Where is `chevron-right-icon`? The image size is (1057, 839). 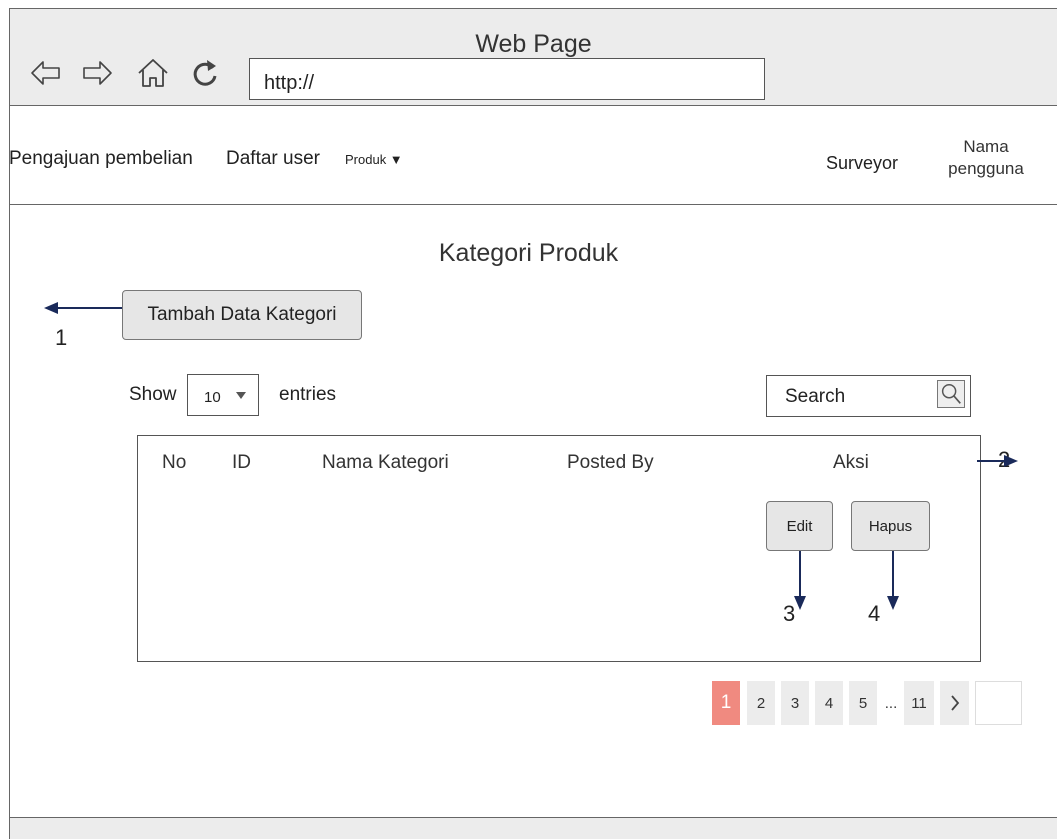
chevron-right-icon is located at coordinates (954, 703).